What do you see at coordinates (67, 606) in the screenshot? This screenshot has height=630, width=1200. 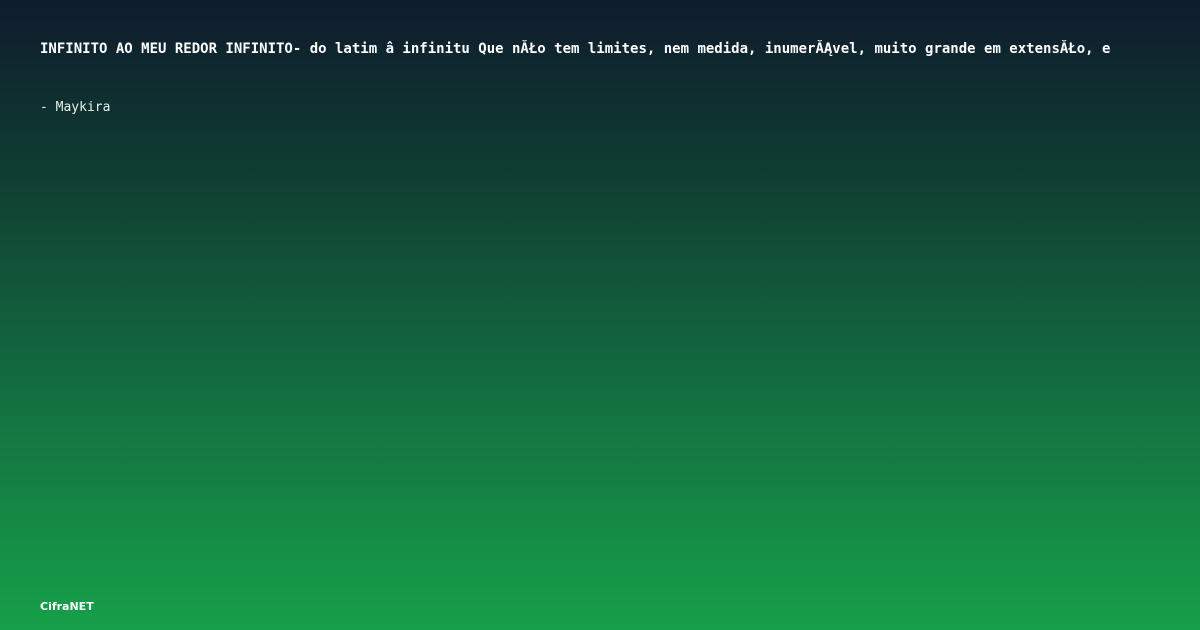 I see `brand-logo-text: CifraNET` at bounding box center [67, 606].